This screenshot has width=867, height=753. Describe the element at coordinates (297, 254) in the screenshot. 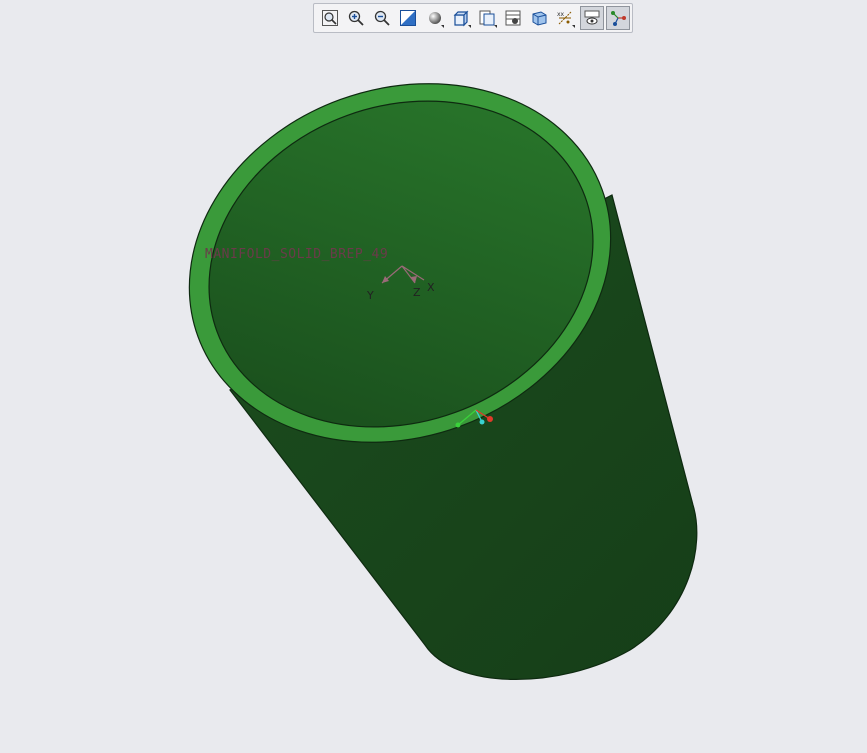

I see `csys-name-label: MANIFOLD_SOLID_BREP_49` at that location.